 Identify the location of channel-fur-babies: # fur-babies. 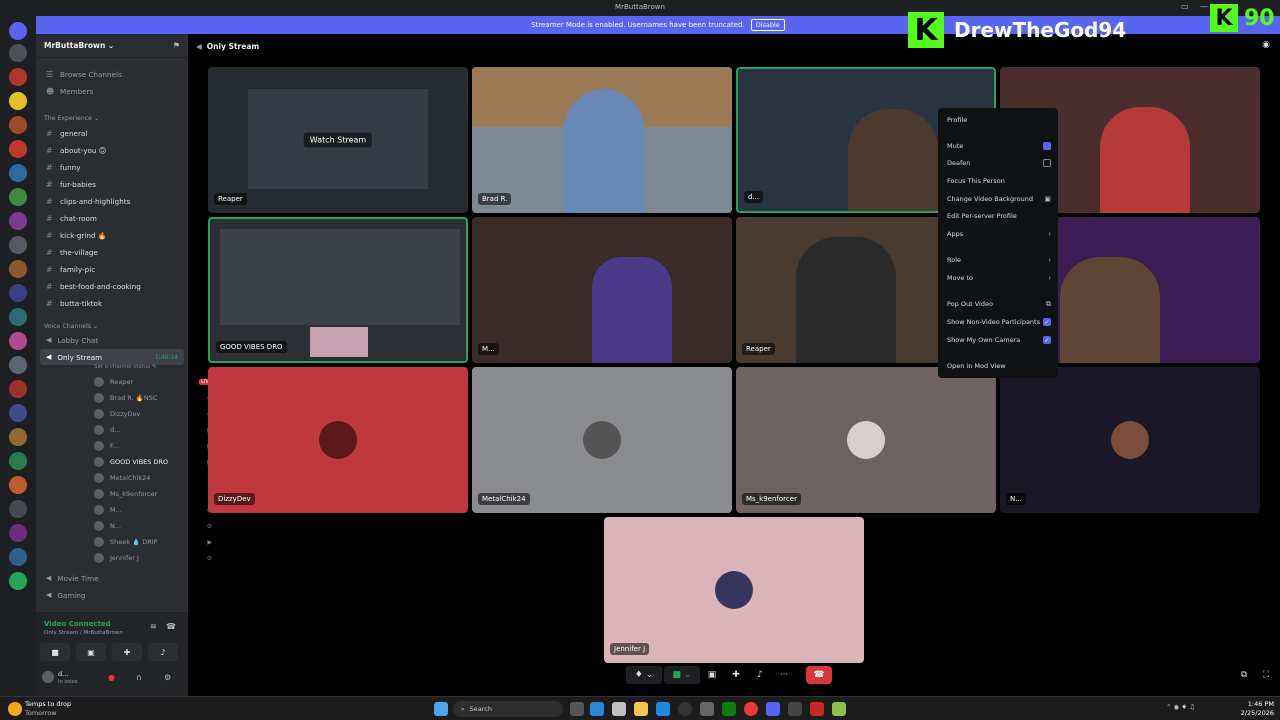
(112, 184).